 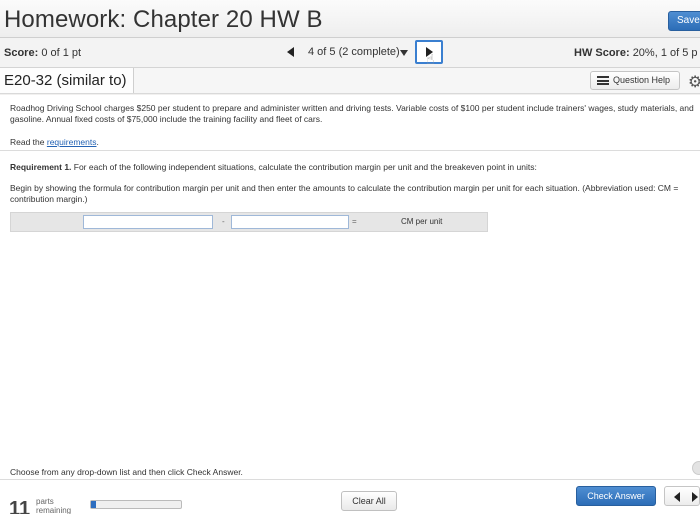 What do you see at coordinates (136, 504) in the screenshot?
I see `parts-progress-bar` at bounding box center [136, 504].